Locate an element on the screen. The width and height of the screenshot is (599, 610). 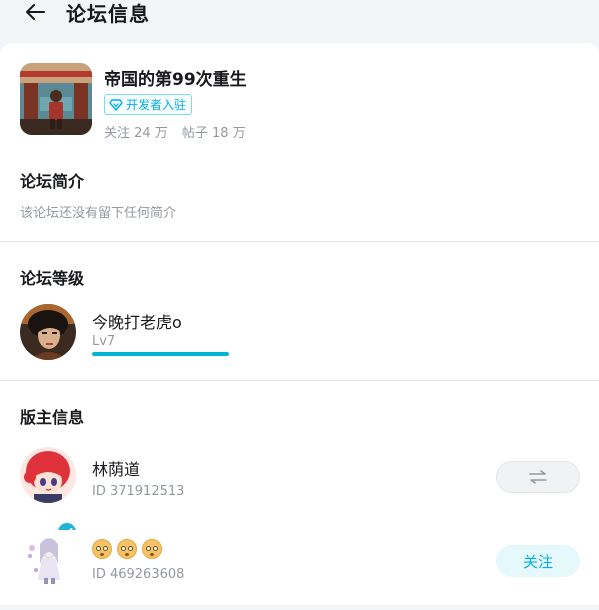
level-user-avatar is located at coordinates (48, 332).